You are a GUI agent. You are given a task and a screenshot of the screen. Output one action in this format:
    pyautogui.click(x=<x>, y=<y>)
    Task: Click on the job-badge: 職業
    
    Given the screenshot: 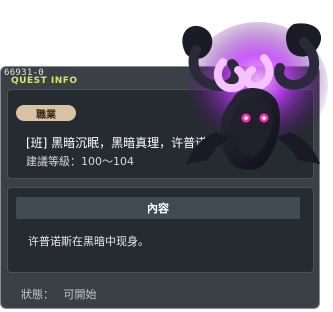 What is the action you would take?
    pyautogui.click(x=46, y=113)
    